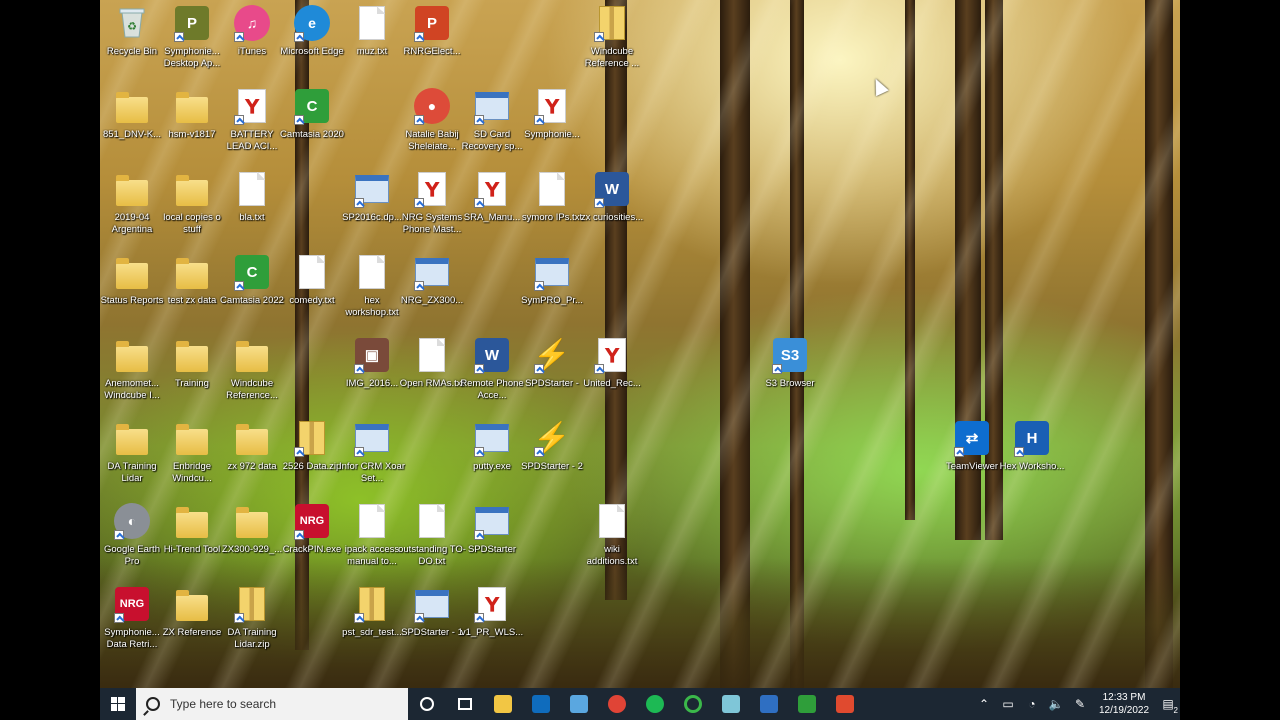  Describe the element at coordinates (372, 189) in the screenshot. I see `setup-icon` at that location.